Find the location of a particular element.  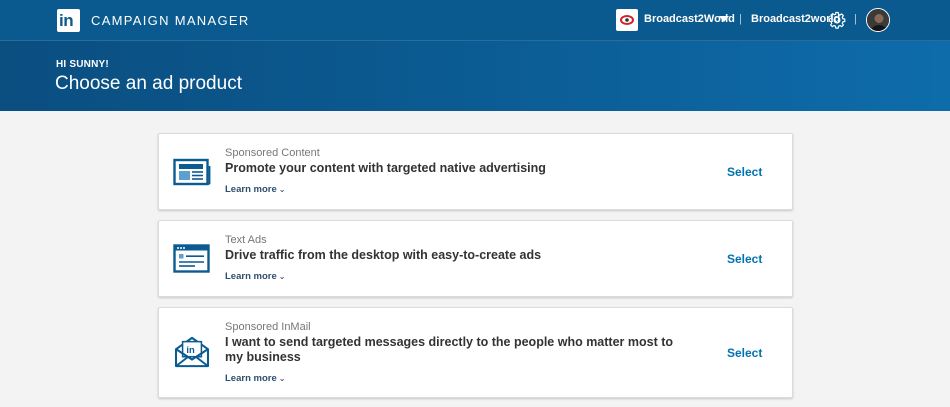

svg-text: in is located at coordinates (190, 349).